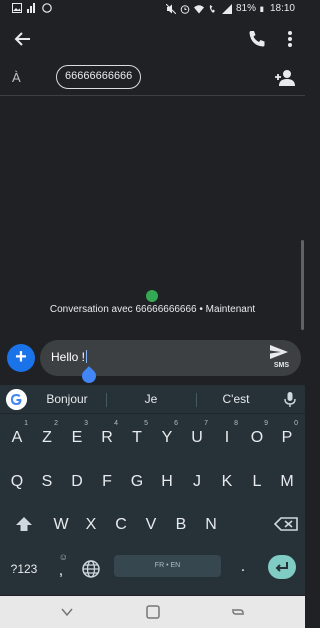 The width and height of the screenshot is (320, 628). What do you see at coordinates (17, 436) in the screenshot?
I see `key-a: 1A` at bounding box center [17, 436].